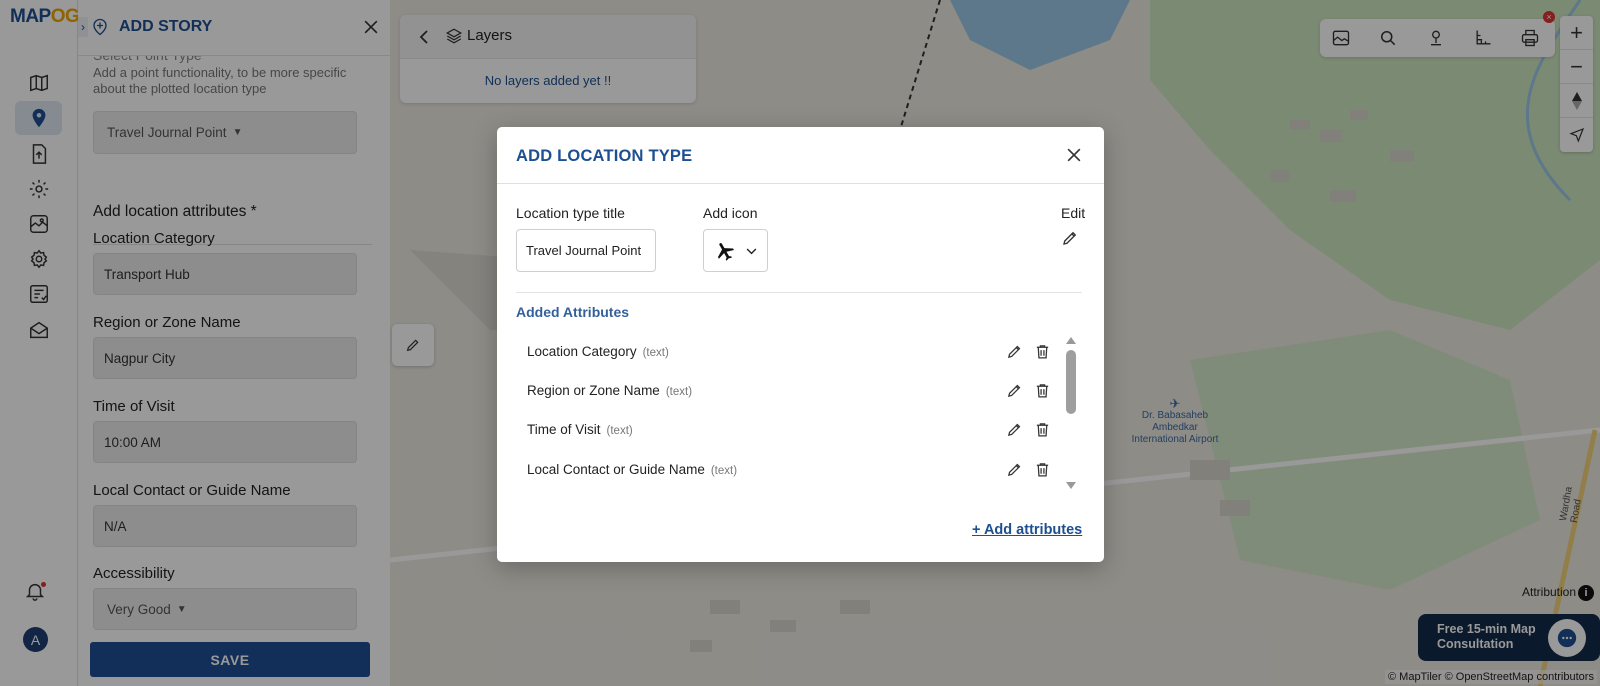  What do you see at coordinates (1071, 485) in the screenshot?
I see `scroll-down-arrow-icon` at bounding box center [1071, 485].